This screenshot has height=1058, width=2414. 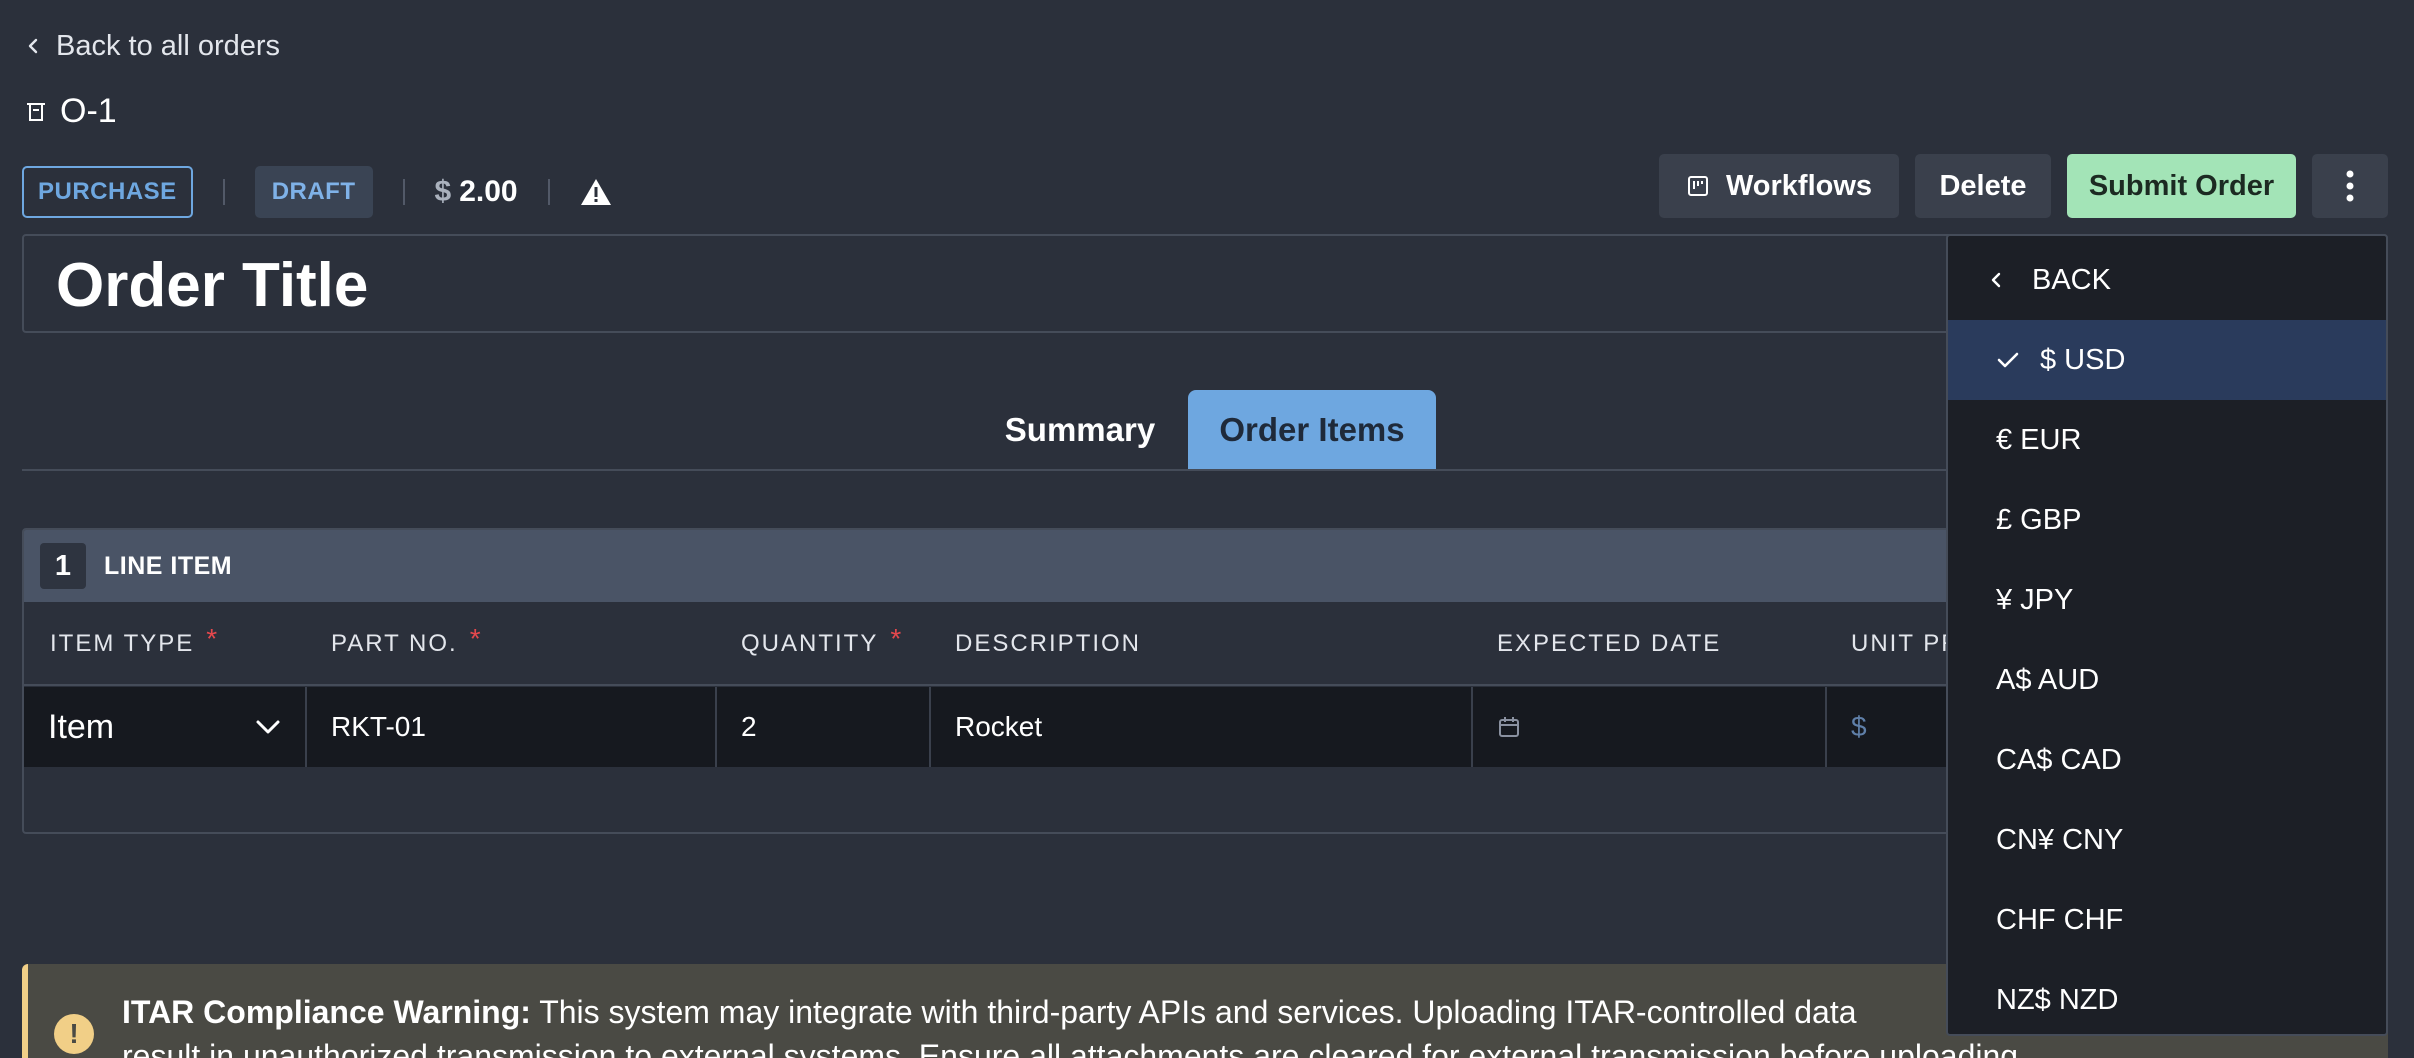 I want to click on currency-option-aud: A$ AUD, so click(x=2167, y=680).